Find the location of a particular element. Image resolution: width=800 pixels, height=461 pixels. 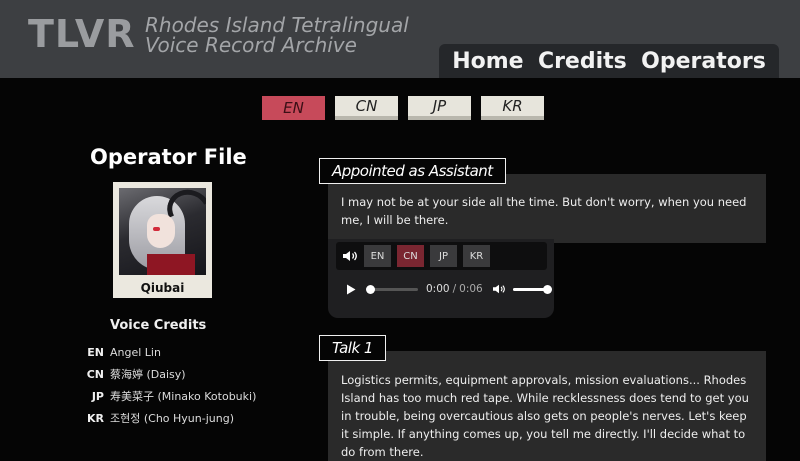

operator-name: Qiubai is located at coordinates (162, 288).